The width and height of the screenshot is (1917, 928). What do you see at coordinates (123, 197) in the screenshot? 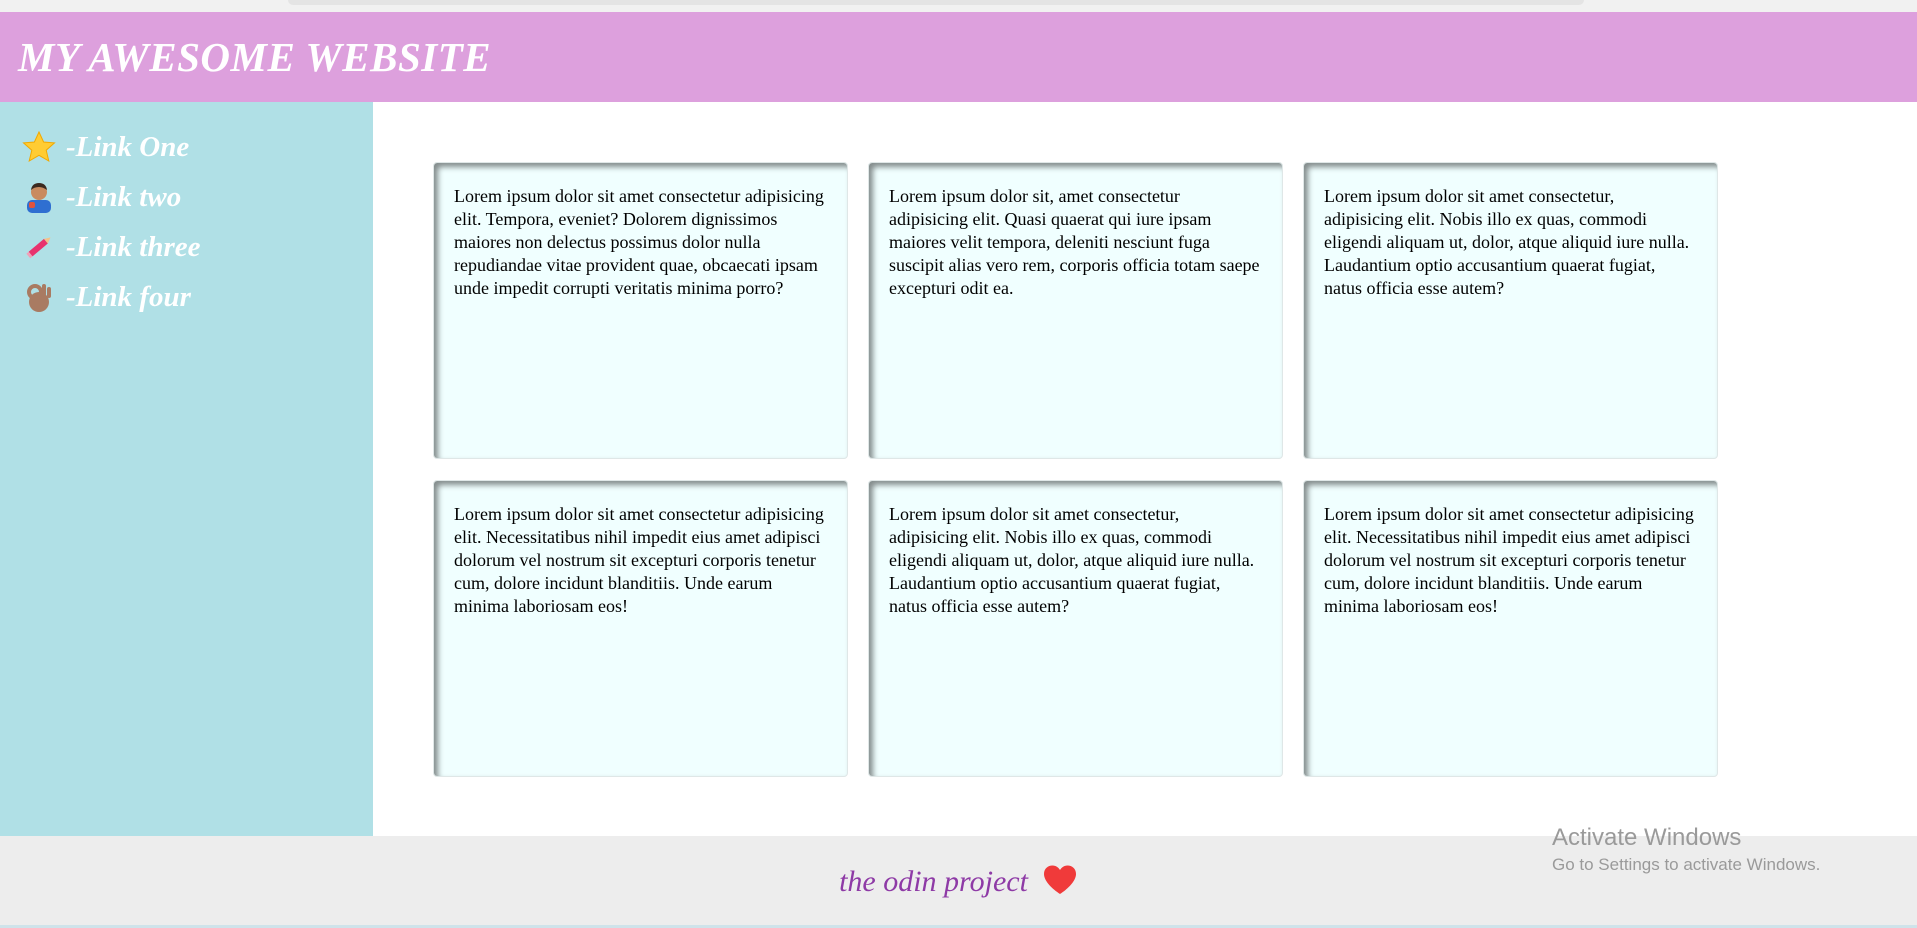
I see `sidebar-item-label: -Link two` at bounding box center [123, 197].